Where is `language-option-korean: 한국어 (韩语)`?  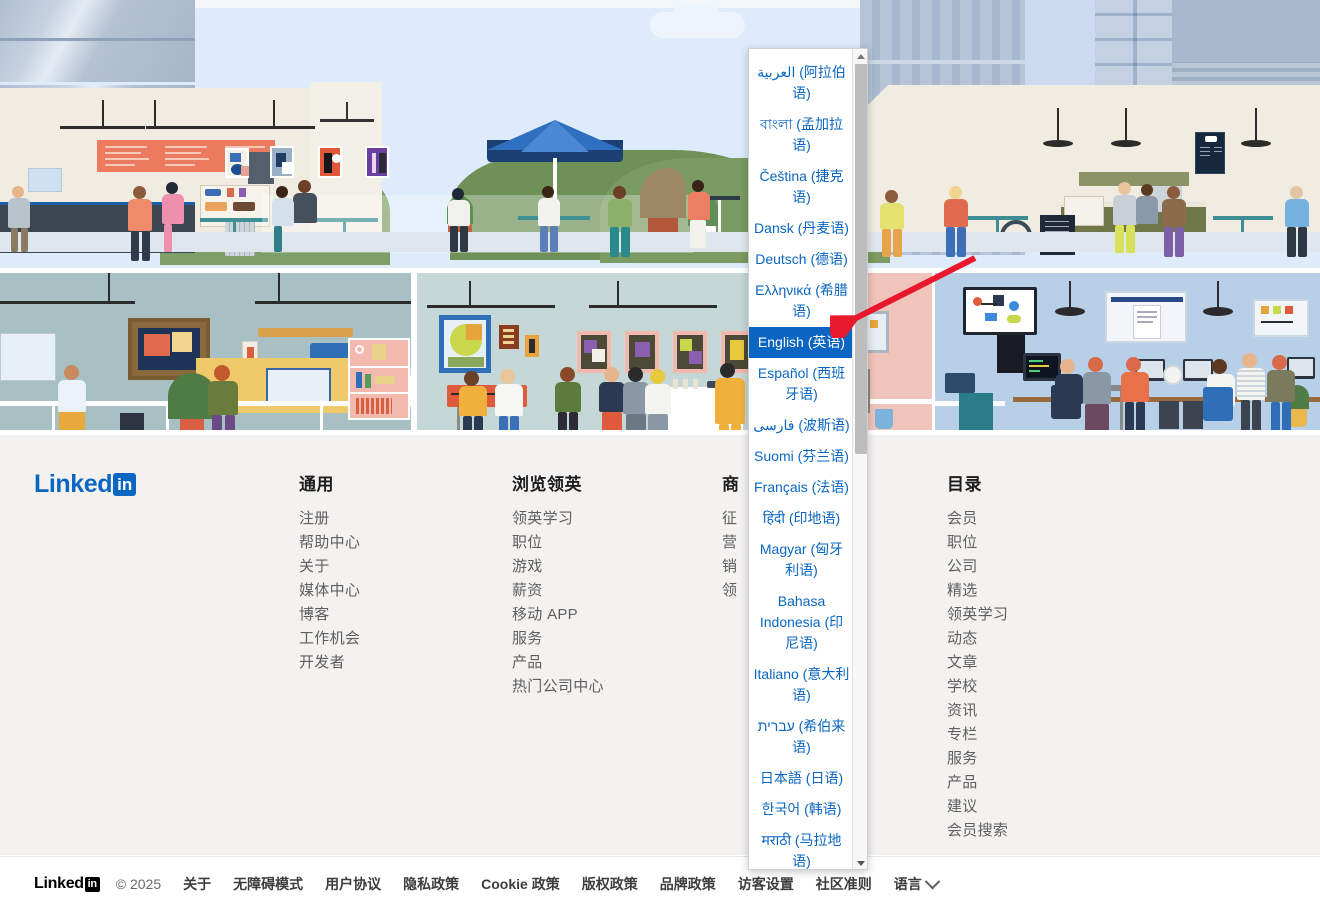
language-option-korean: 한국어 (韩语) is located at coordinates (801, 809).